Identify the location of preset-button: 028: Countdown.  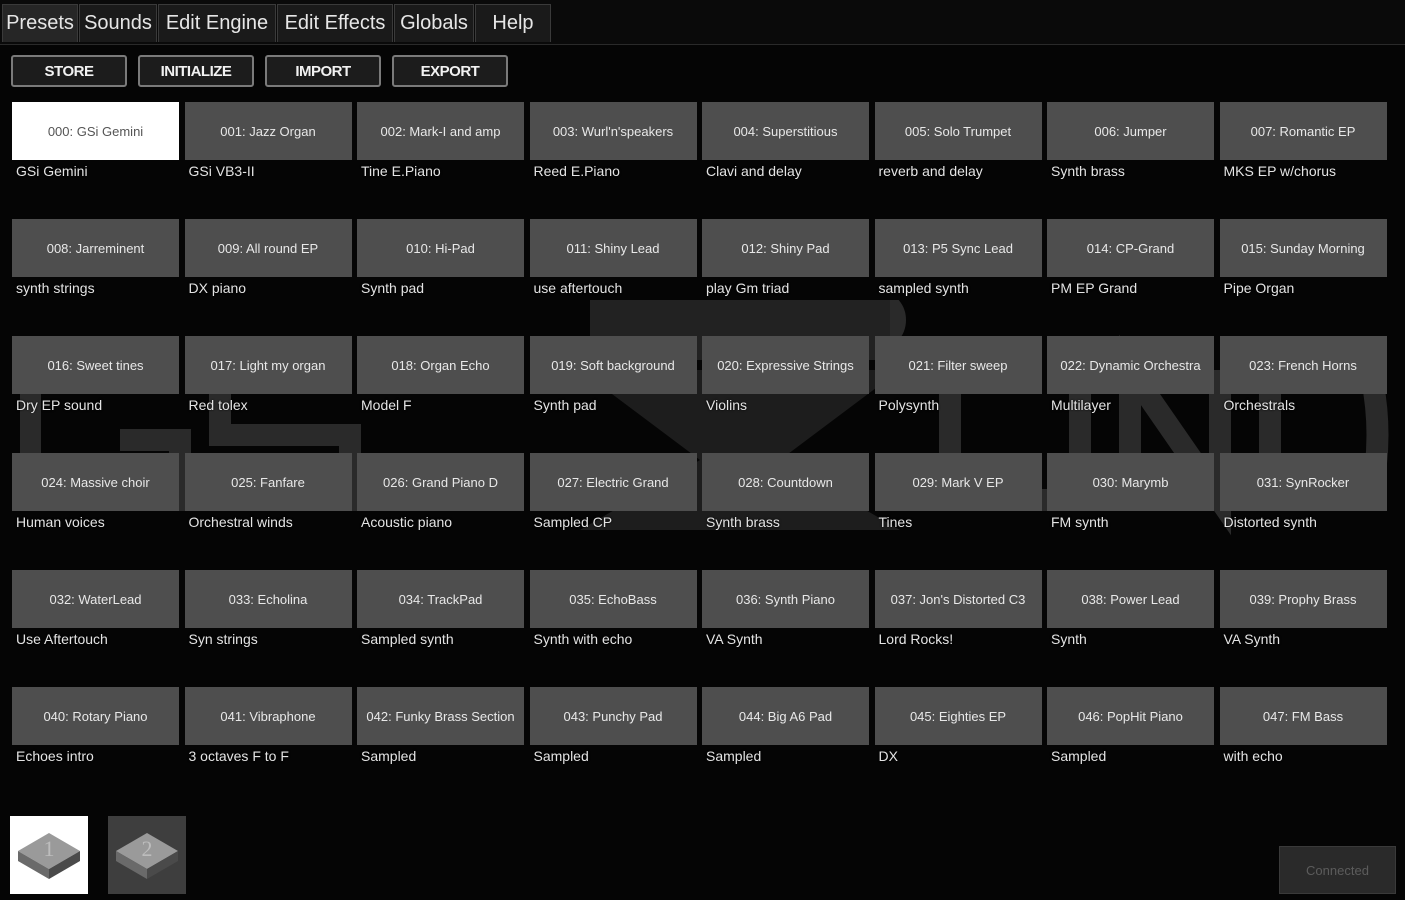
(785, 482).